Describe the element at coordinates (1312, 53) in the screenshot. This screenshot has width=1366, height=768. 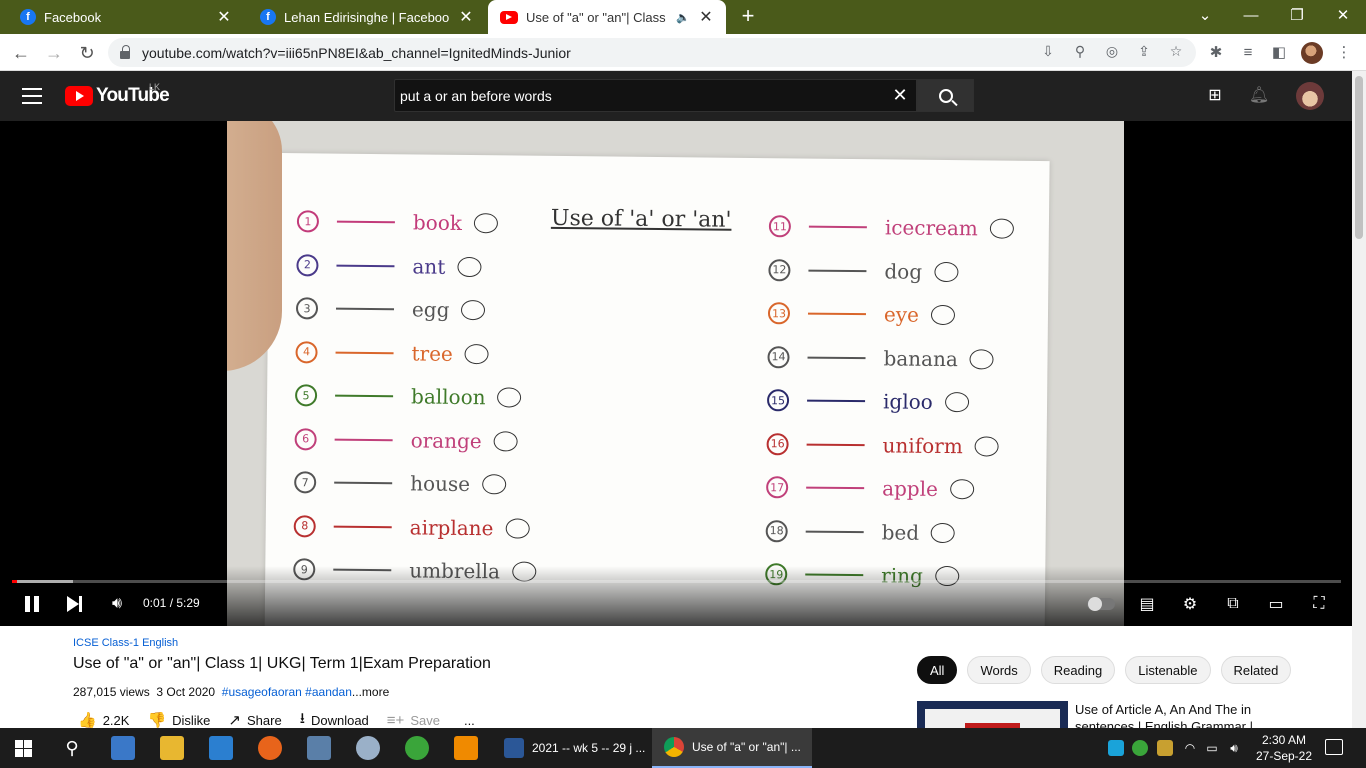
I see `browser-profile-avatar` at that location.